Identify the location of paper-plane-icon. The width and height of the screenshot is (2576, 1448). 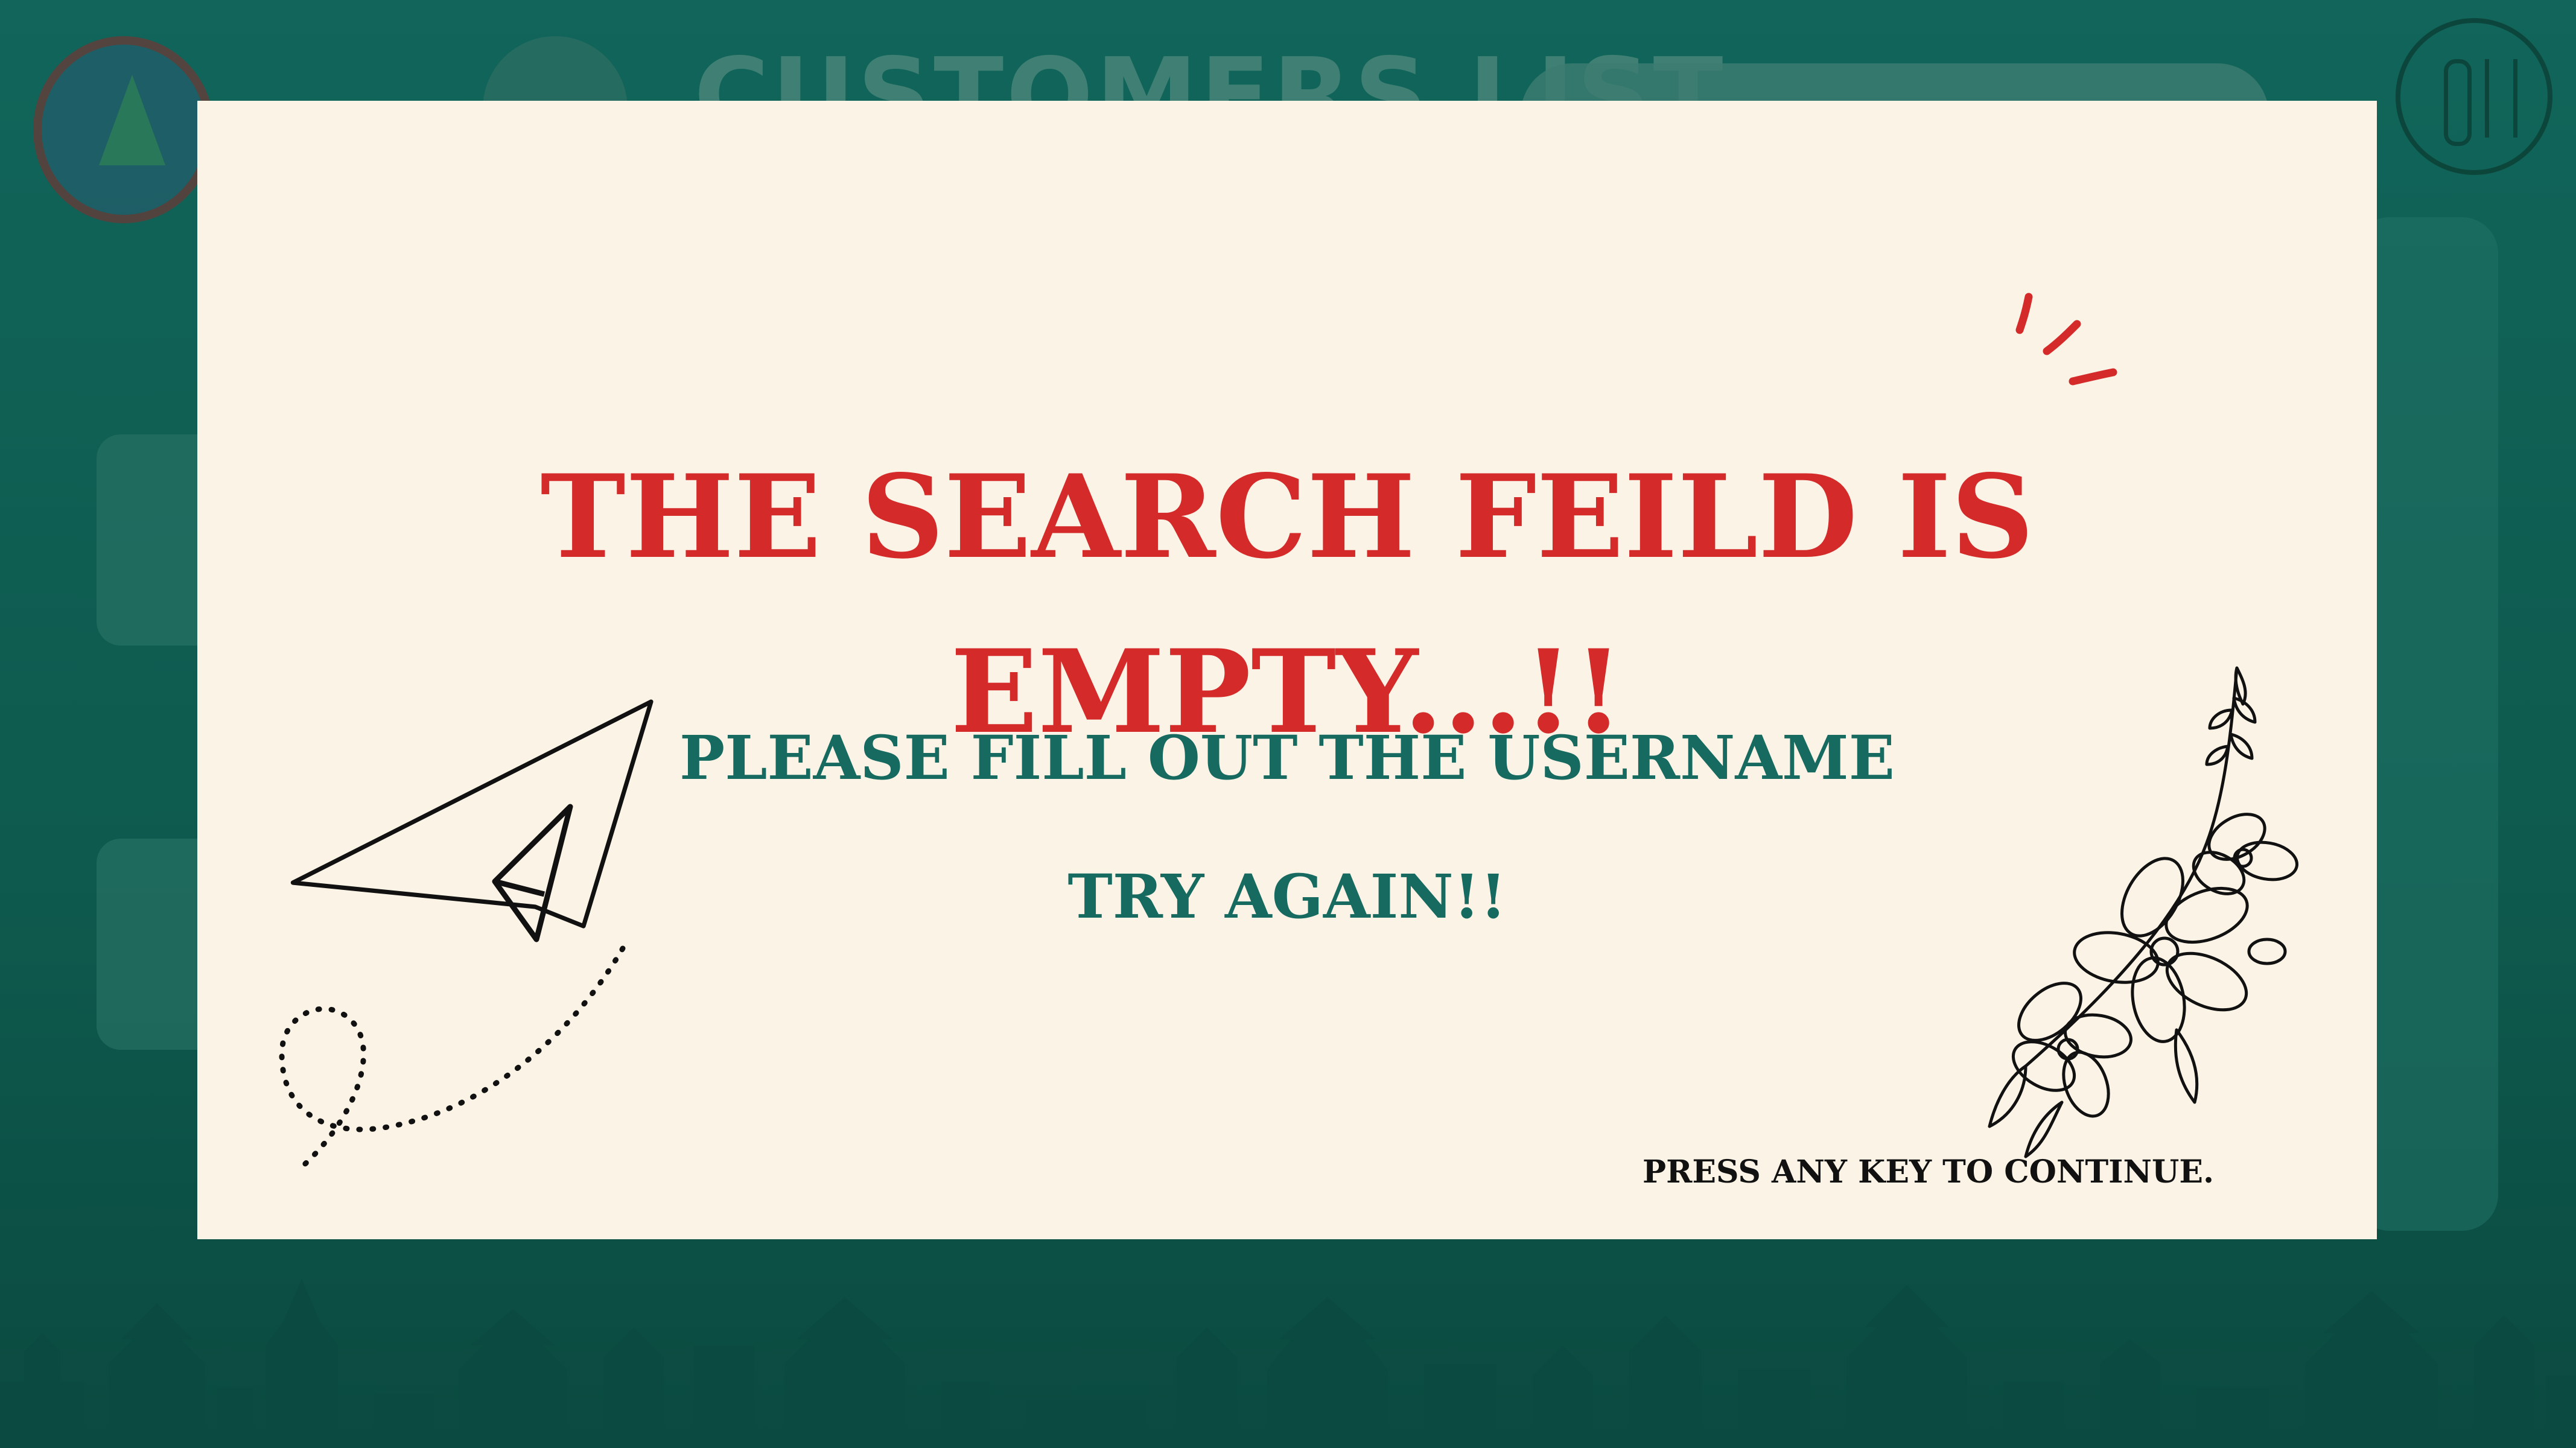
(467, 936).